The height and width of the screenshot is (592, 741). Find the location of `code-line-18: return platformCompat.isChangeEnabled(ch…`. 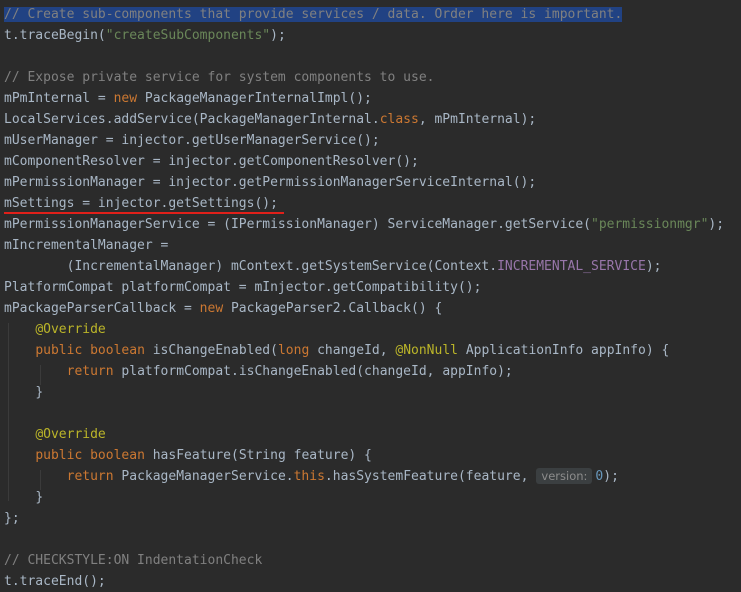

code-line-18: return platformCompat.isChangeEnabled(ch… is located at coordinates (258, 371).